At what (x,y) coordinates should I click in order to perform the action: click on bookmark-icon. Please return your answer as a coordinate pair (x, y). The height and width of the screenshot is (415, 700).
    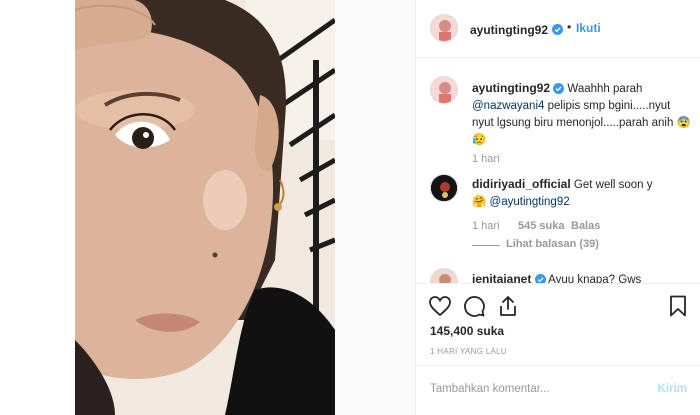
    Looking at the image, I should click on (678, 306).